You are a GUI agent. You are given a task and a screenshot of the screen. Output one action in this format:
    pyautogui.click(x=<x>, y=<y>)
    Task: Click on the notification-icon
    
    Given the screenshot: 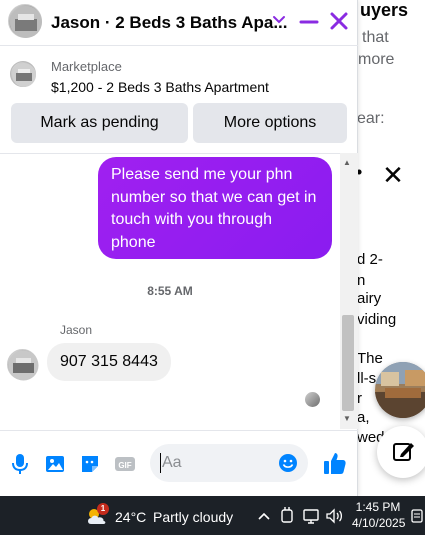 What is the action you would take?
    pyautogui.click(x=417, y=516)
    